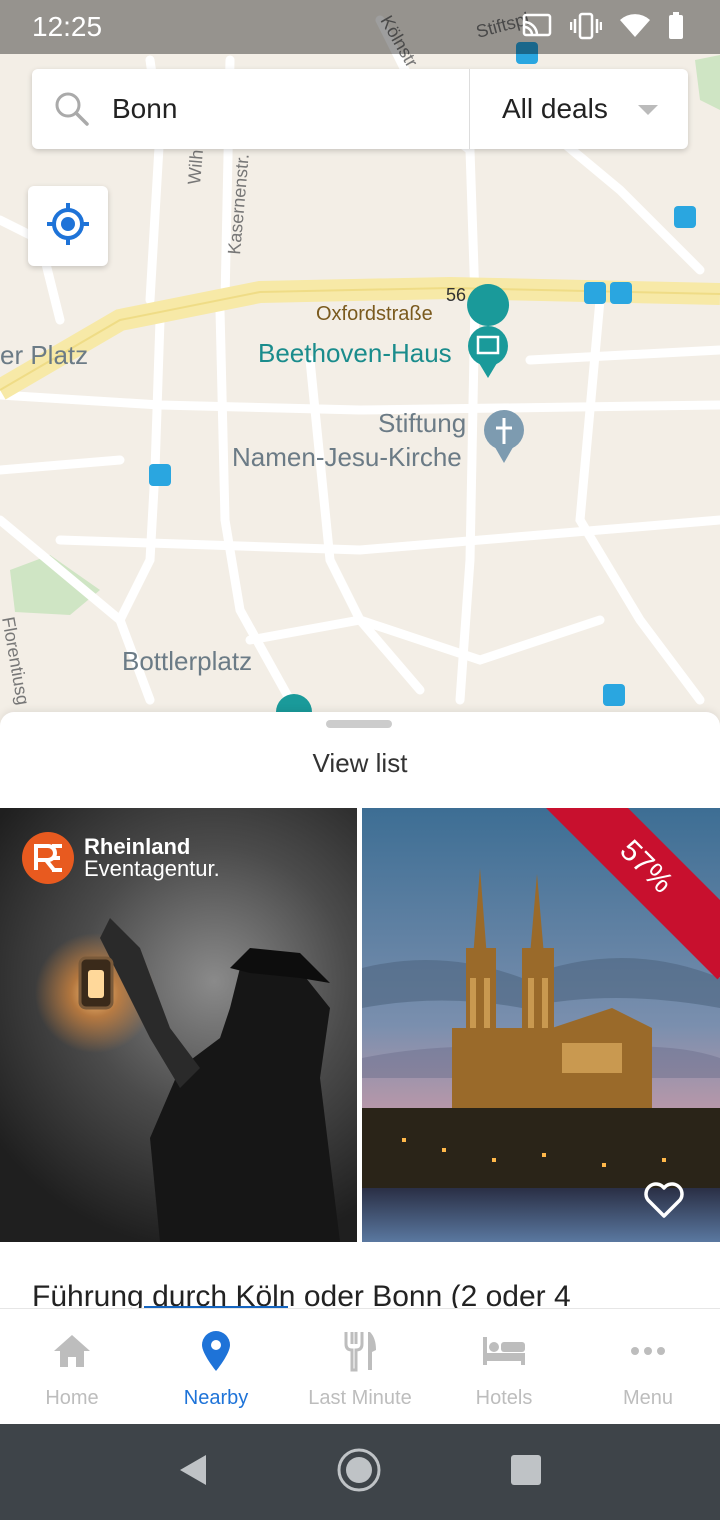 The height and width of the screenshot is (1520, 720). Describe the element at coordinates (216, 1351) in the screenshot. I see `location-pin-icon` at that location.